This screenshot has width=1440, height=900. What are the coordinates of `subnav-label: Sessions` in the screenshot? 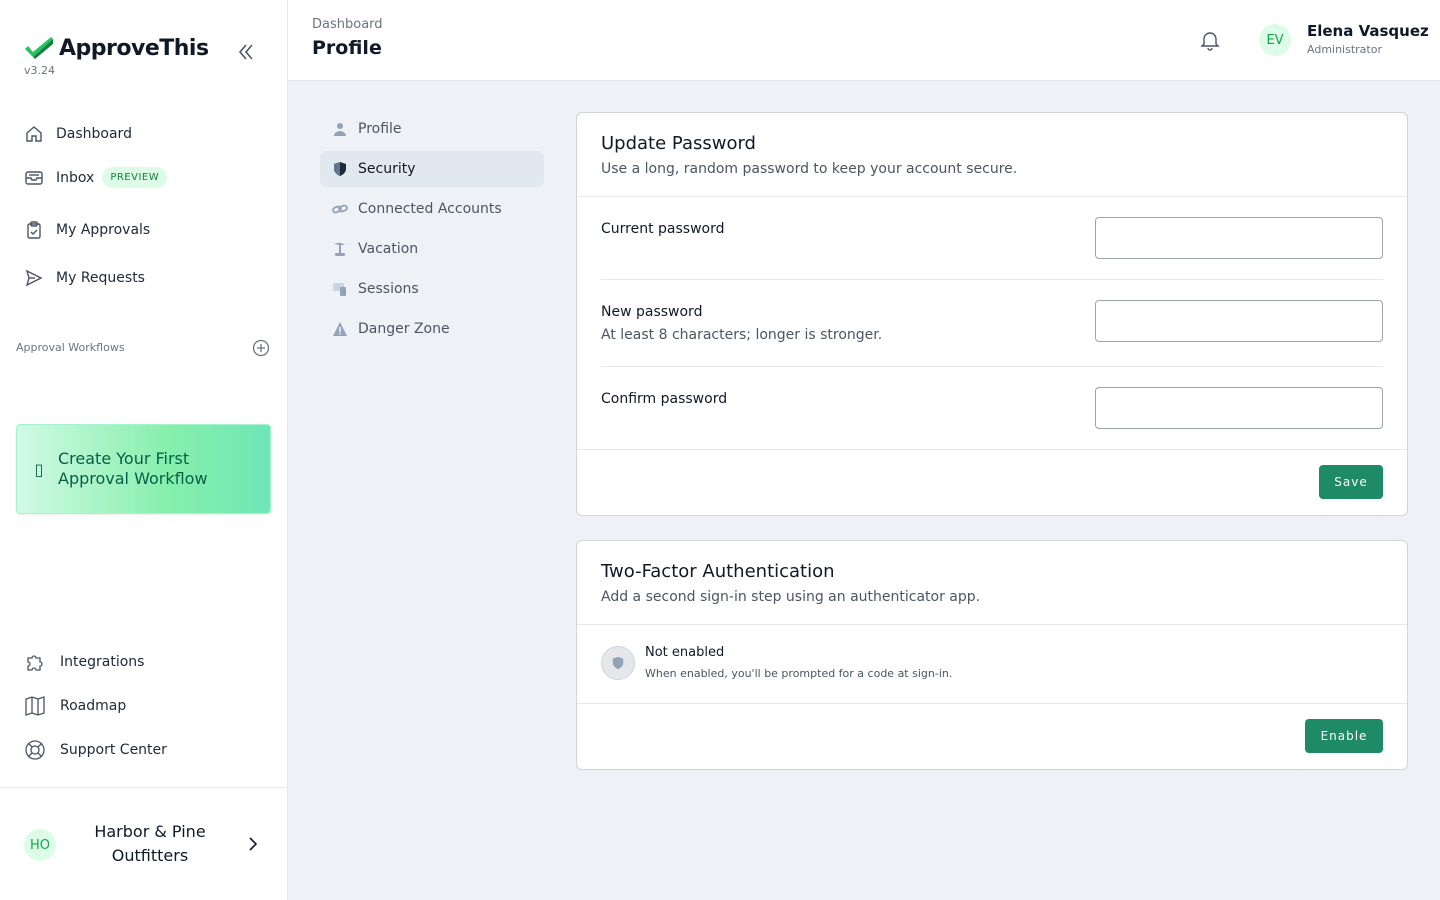 It's located at (388, 289).